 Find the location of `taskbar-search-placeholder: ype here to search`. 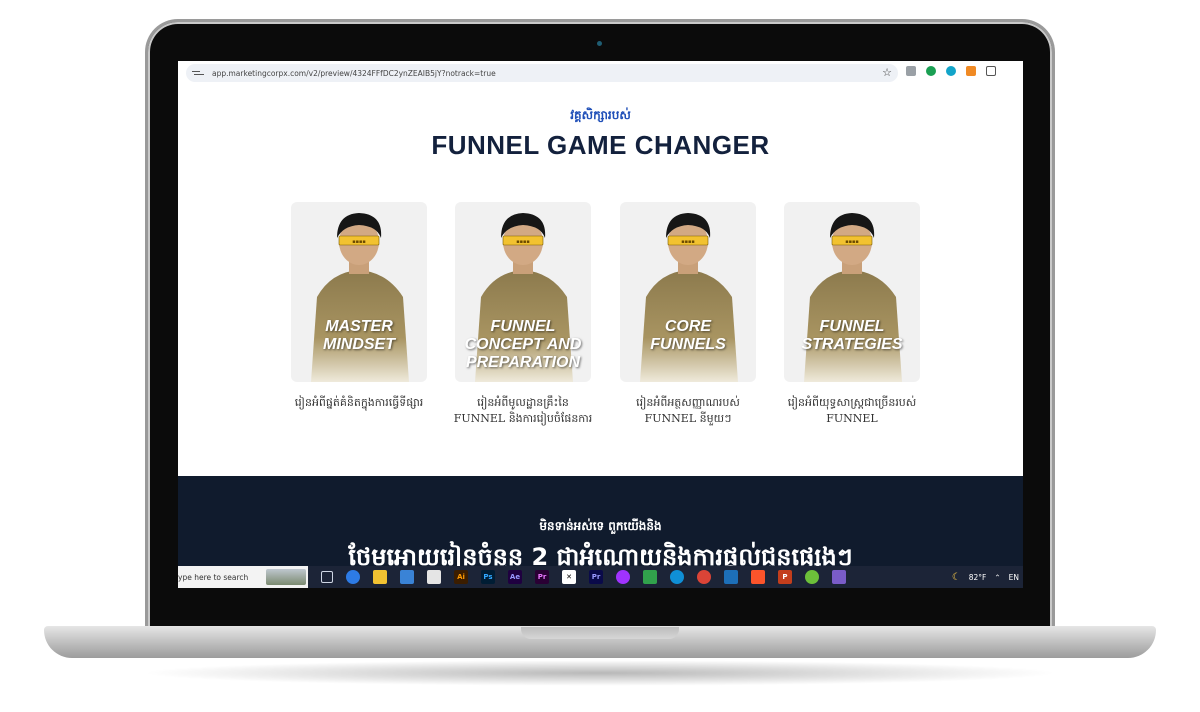

taskbar-search-placeholder: ype here to search is located at coordinates (213, 577).